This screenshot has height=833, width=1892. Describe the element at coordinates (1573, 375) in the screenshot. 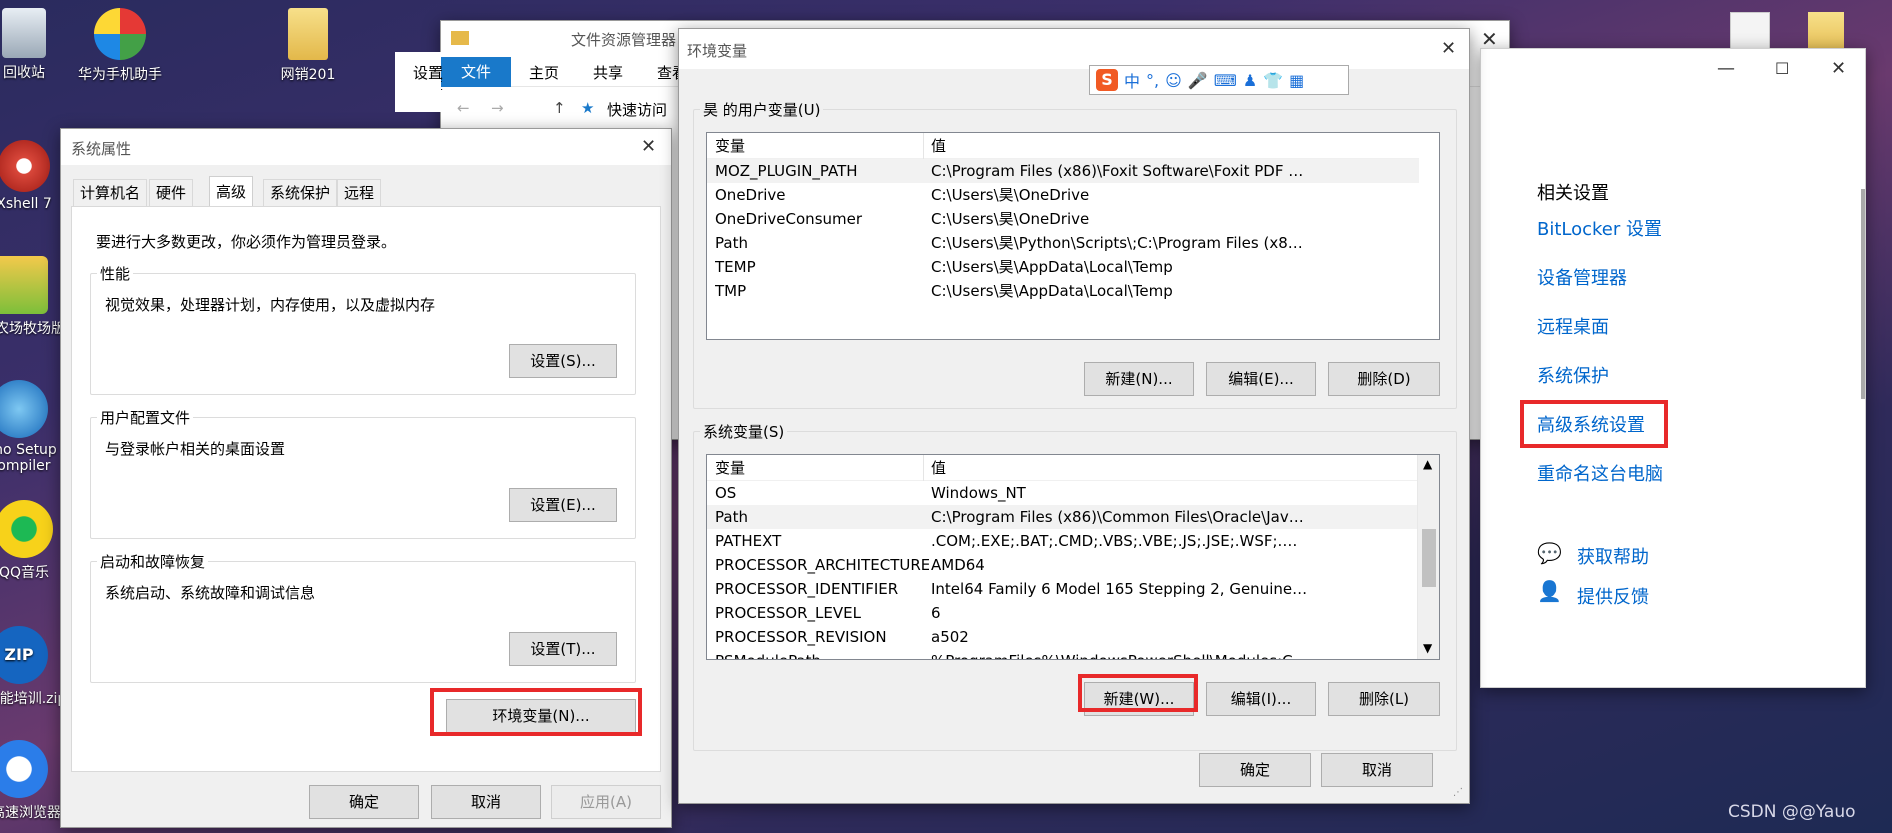

I see `link-system-protection: 系统保护` at that location.